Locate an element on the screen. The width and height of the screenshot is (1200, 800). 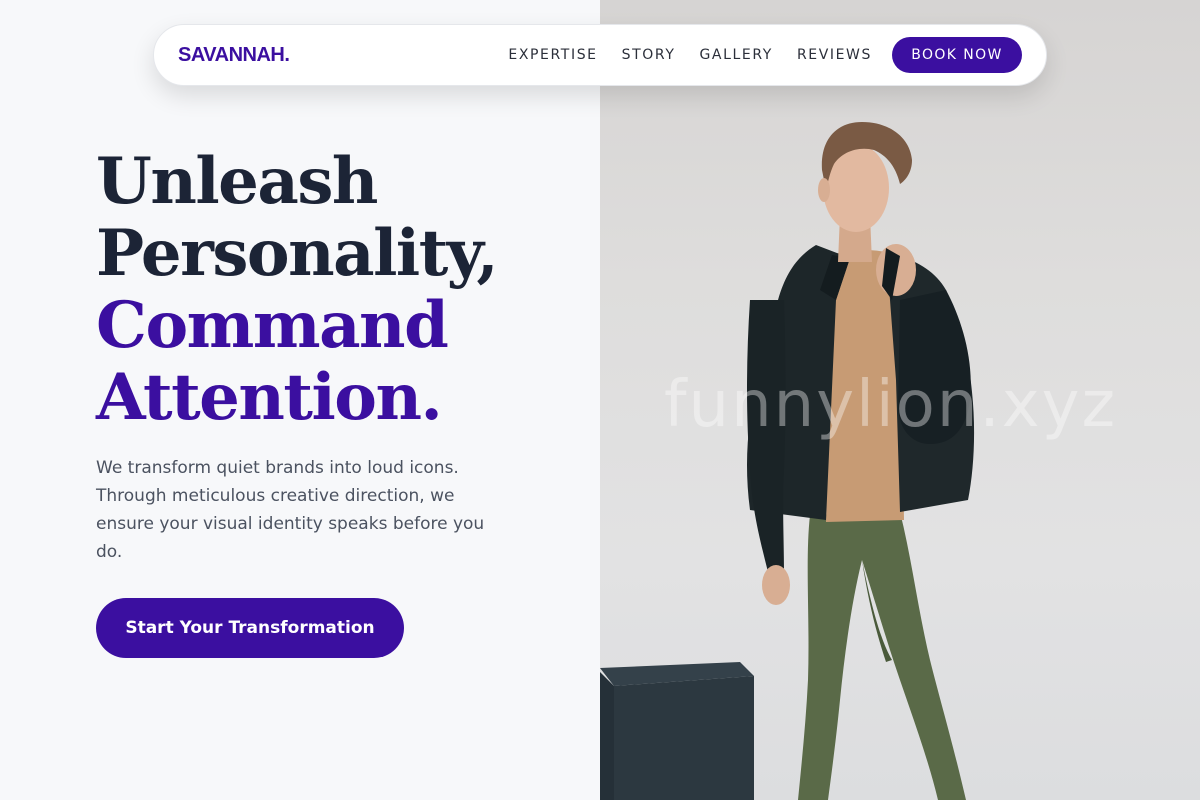
hero-title-line-4: Attention. is located at coordinates (269, 397).